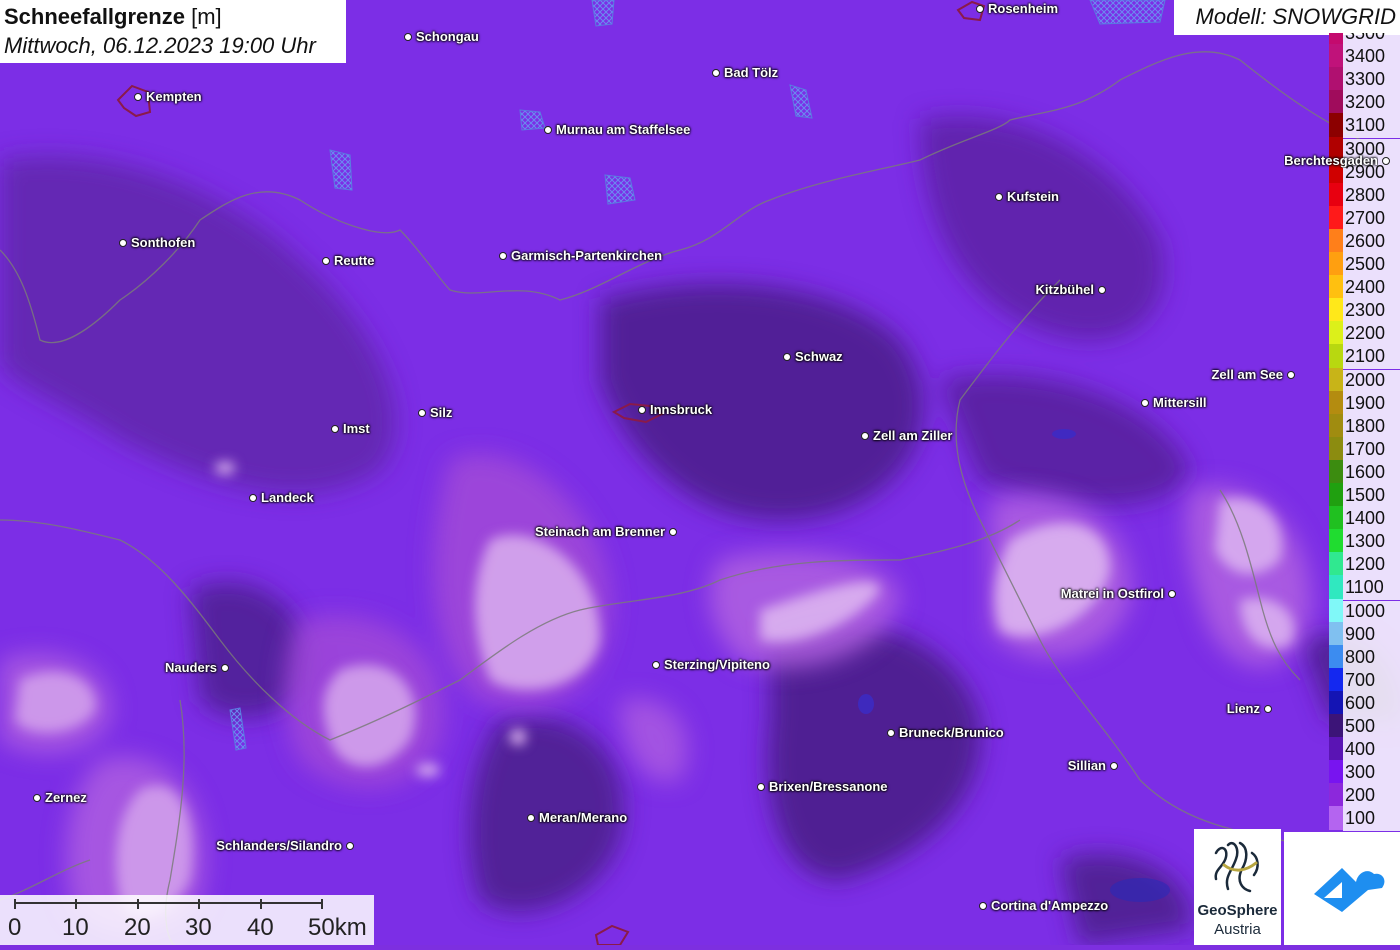  Describe the element at coordinates (75, 927) in the screenshot. I see `scale-label: 10` at that location.